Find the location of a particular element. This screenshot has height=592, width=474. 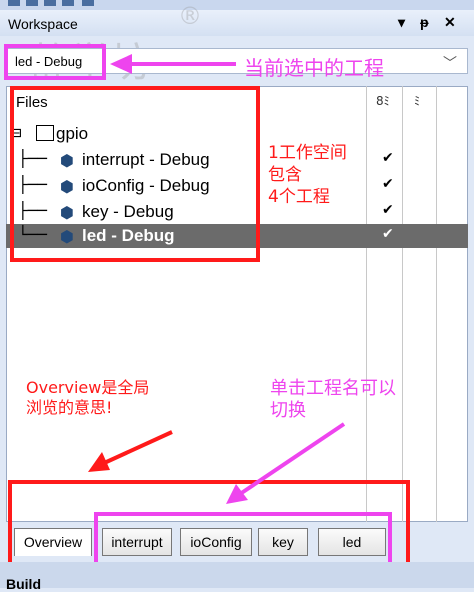

tab-key: key is located at coordinates (283, 542).